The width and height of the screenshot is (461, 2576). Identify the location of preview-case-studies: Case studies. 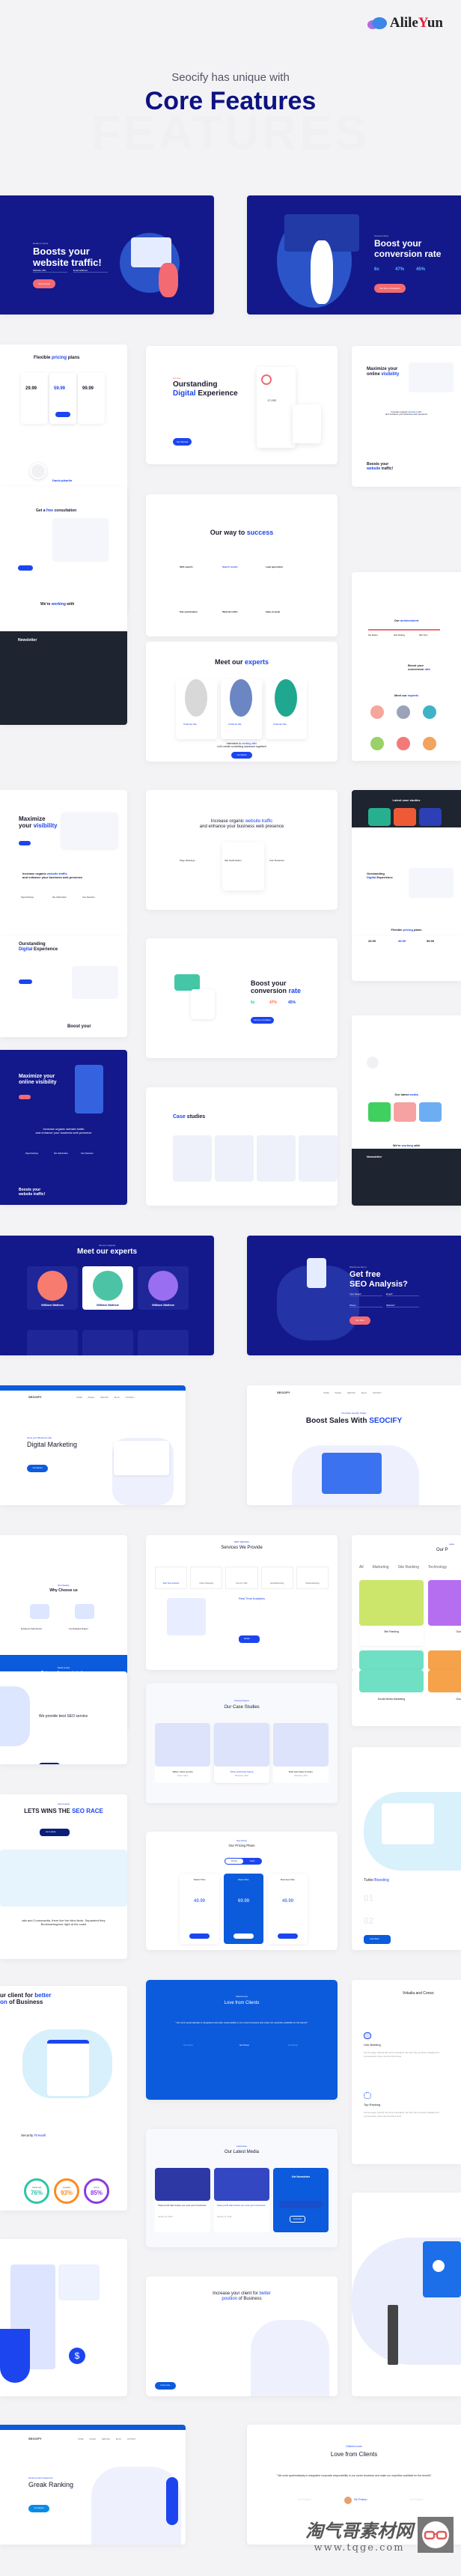
(242, 1146).